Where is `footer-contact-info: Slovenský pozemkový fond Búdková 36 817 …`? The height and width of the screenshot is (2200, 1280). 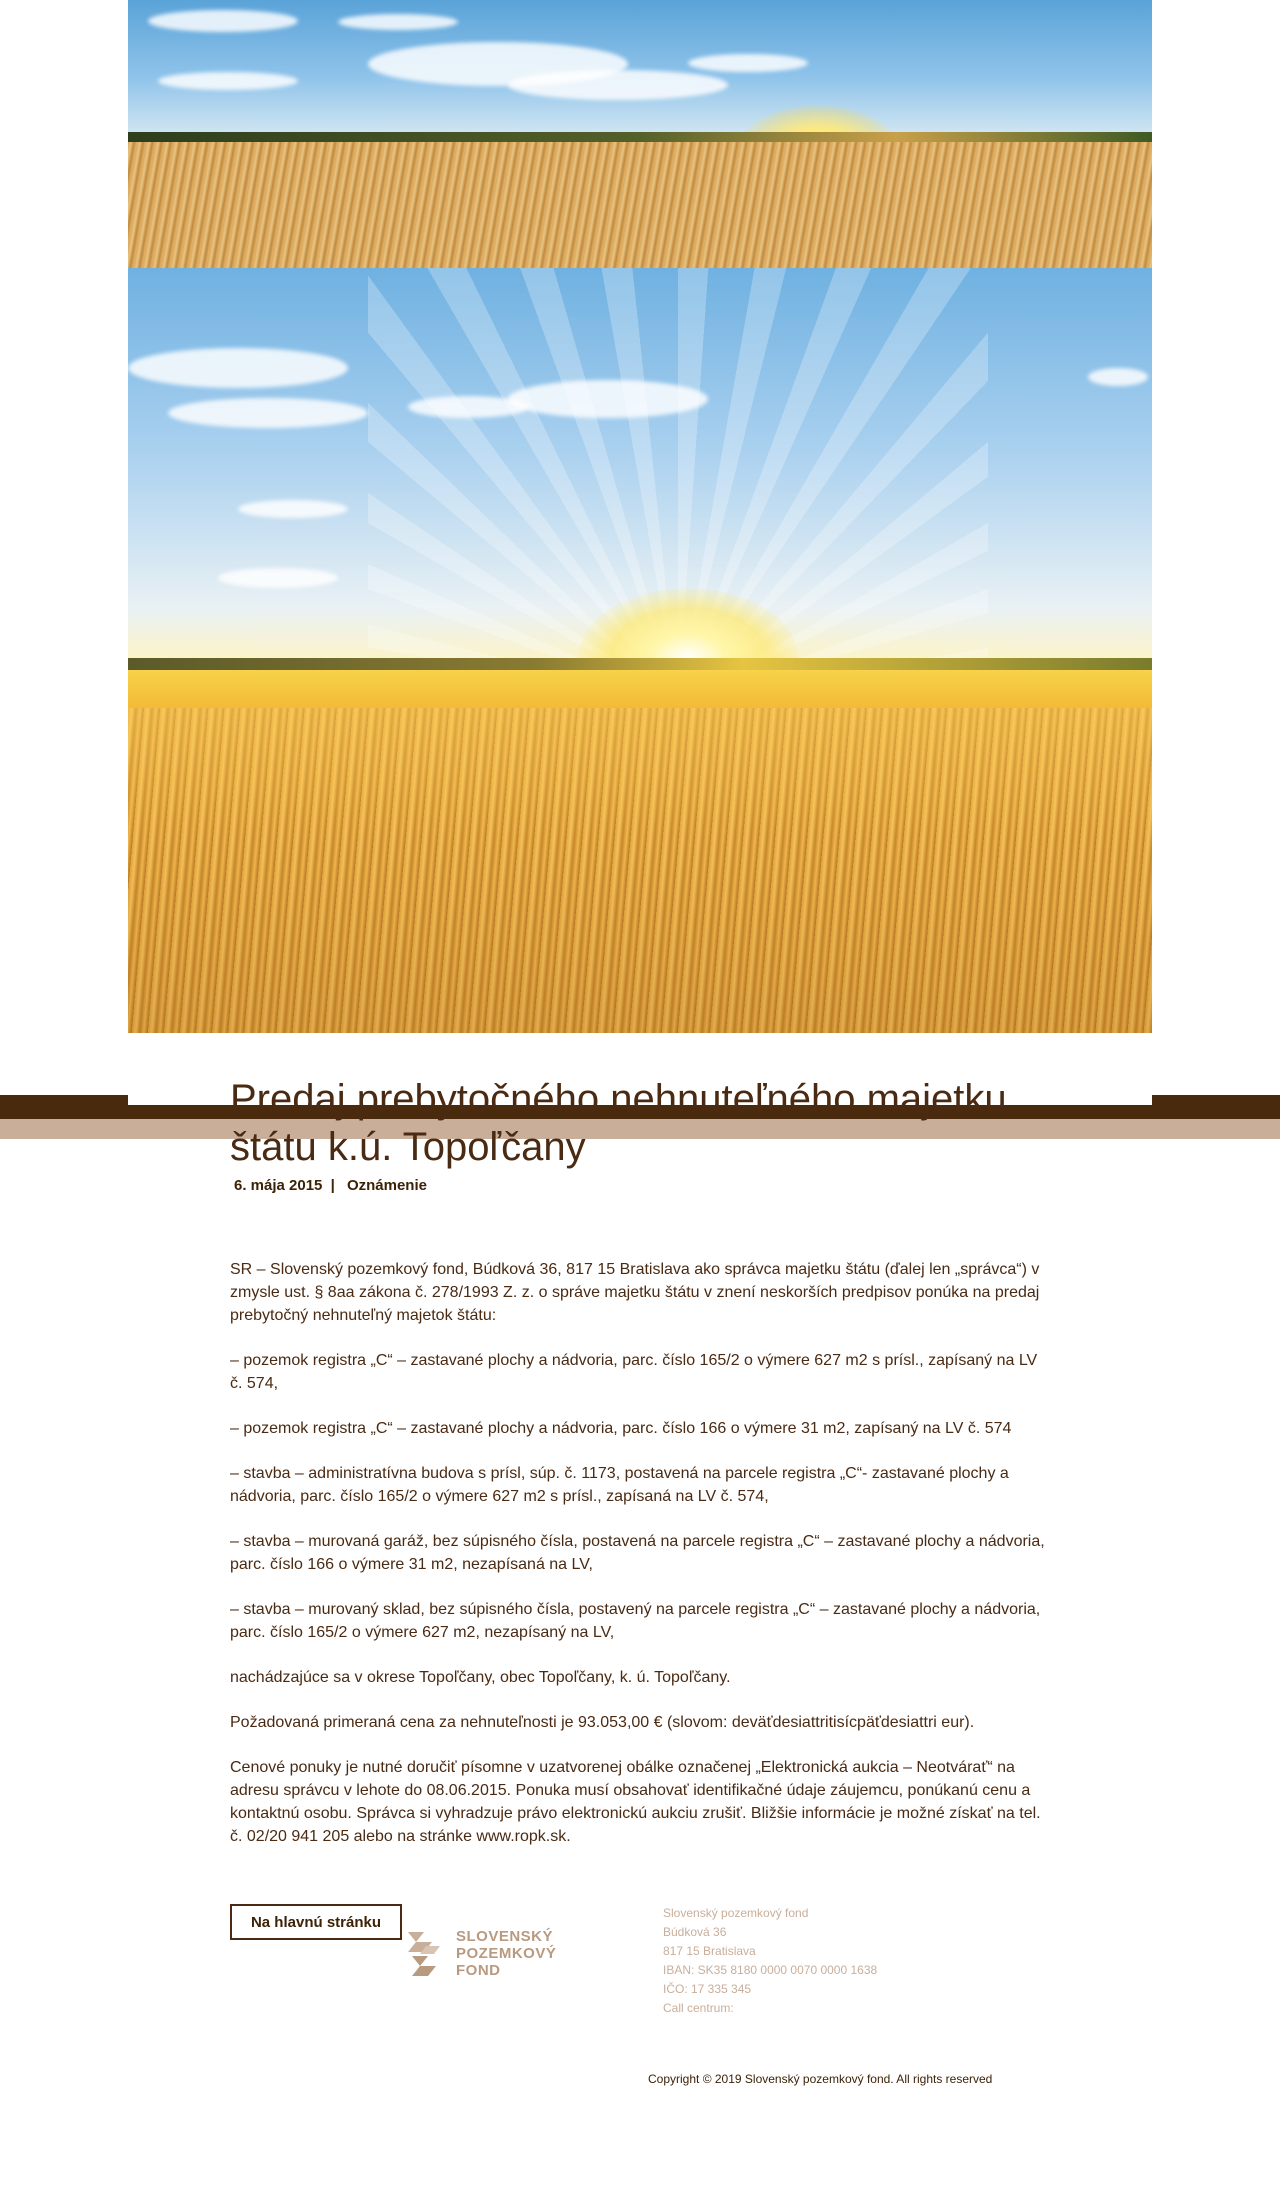 footer-contact-info: Slovenský pozemkový fond Búdková 36 817 … is located at coordinates (770, 1961).